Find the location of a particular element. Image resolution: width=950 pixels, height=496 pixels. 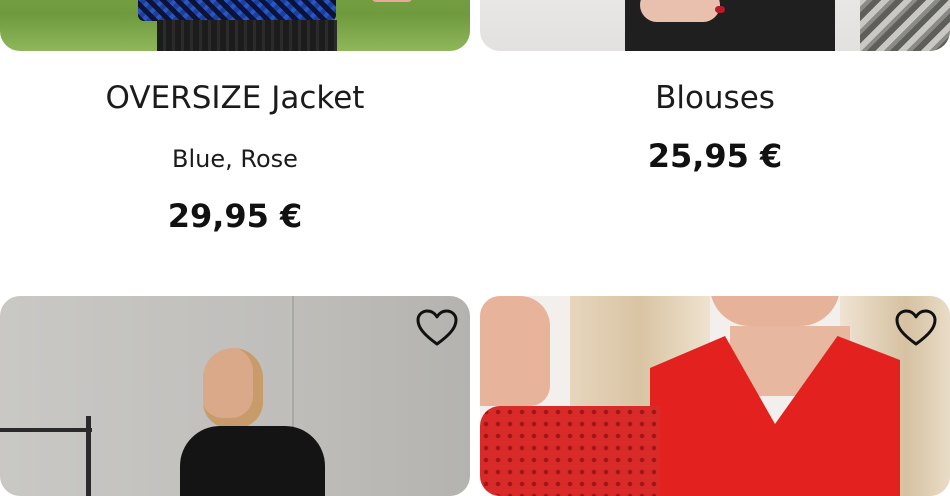

image-model-head is located at coordinates (233, 388).